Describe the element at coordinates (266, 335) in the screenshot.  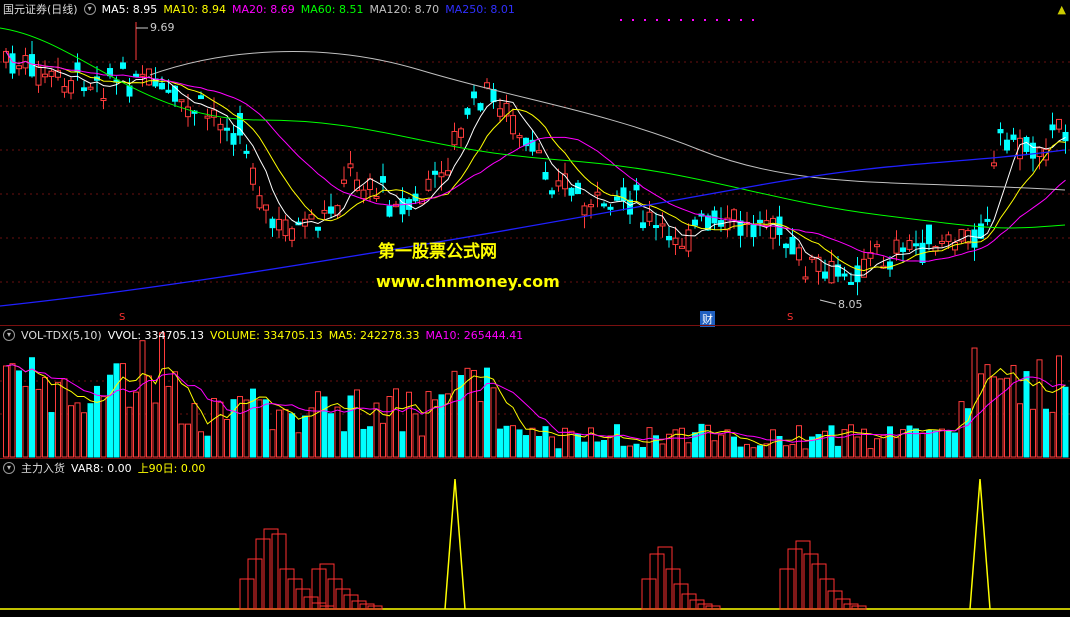
I see `volume-label: VOLUME: 334705.13` at that location.